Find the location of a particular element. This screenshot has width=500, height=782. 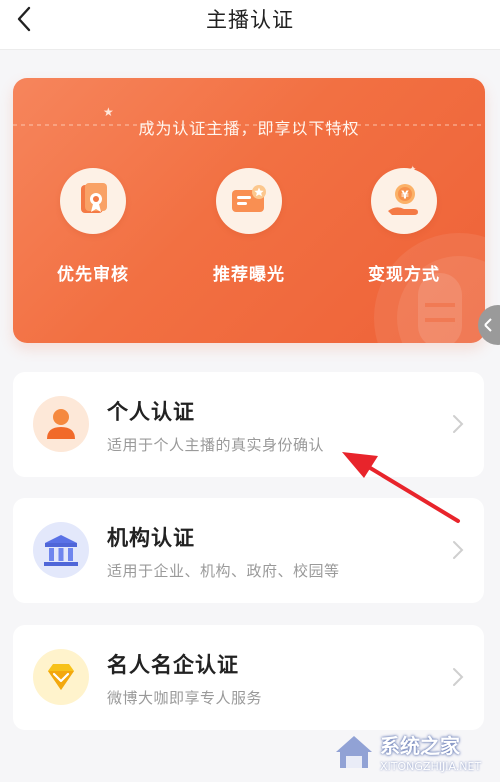

perk-recommend-exposure: 推荐曝光 is located at coordinates (249, 226).